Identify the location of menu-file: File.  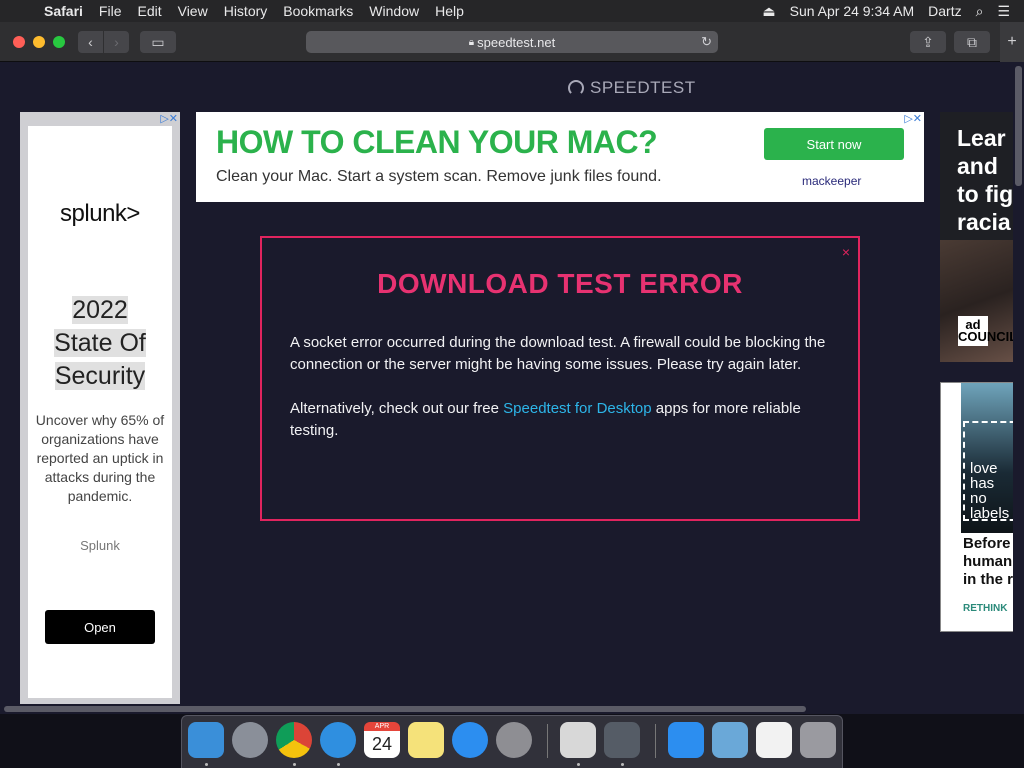
(110, 11).